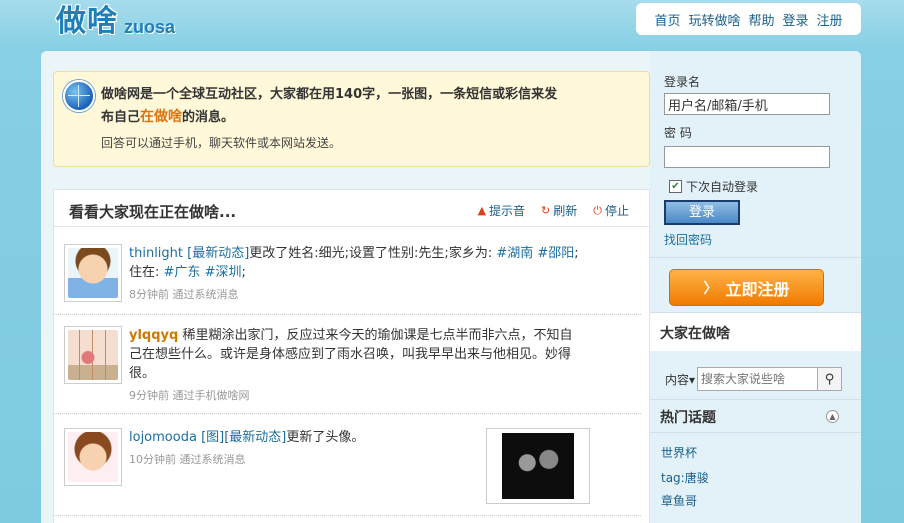 The width and height of the screenshot is (904, 523). I want to click on checkbox-checked: ✔, so click(675, 186).